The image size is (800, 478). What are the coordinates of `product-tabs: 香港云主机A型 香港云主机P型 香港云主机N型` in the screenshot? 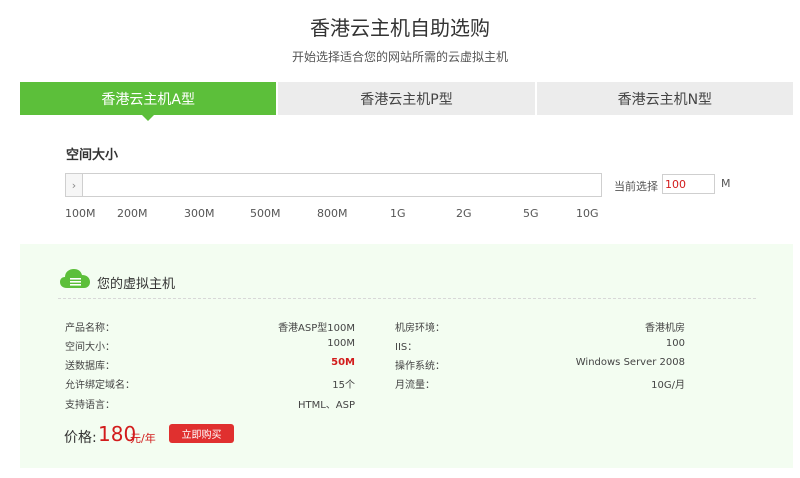 It's located at (406, 101).